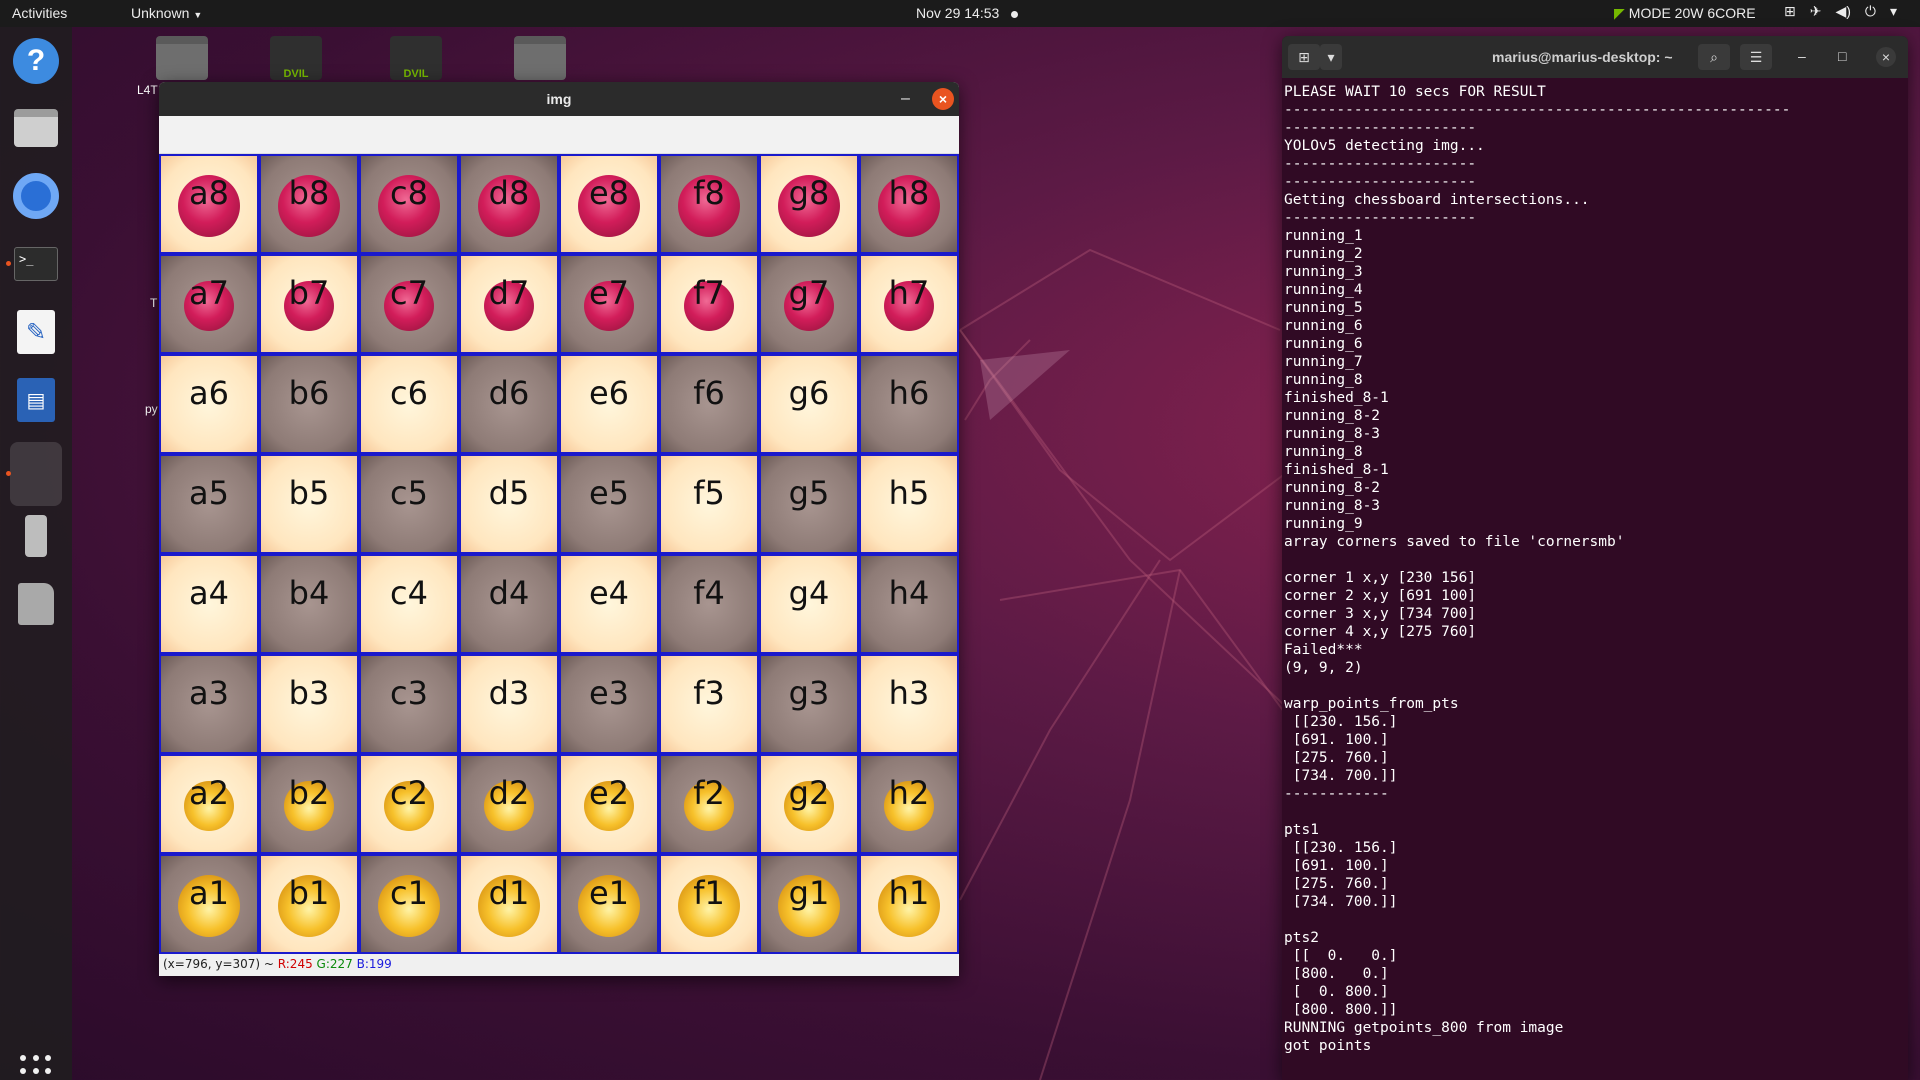 Image resolution: width=1920 pixels, height=1080 pixels. What do you see at coordinates (409, 604) in the screenshot?
I see `square-c4: c4` at bounding box center [409, 604].